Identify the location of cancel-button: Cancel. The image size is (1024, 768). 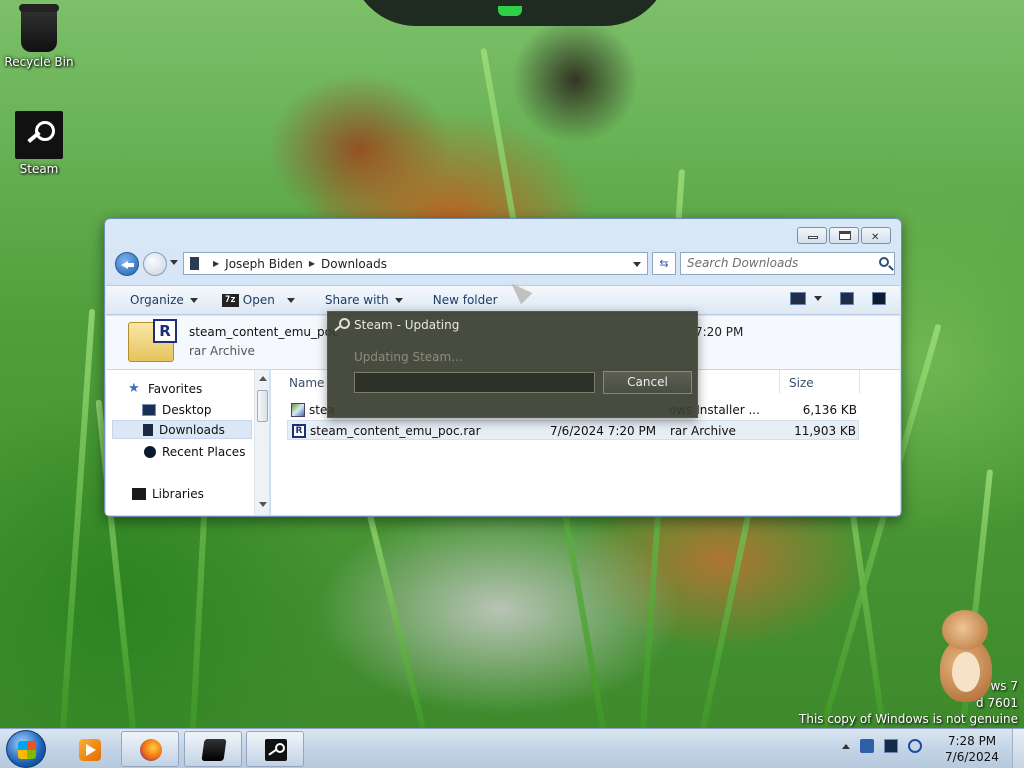
(647, 382).